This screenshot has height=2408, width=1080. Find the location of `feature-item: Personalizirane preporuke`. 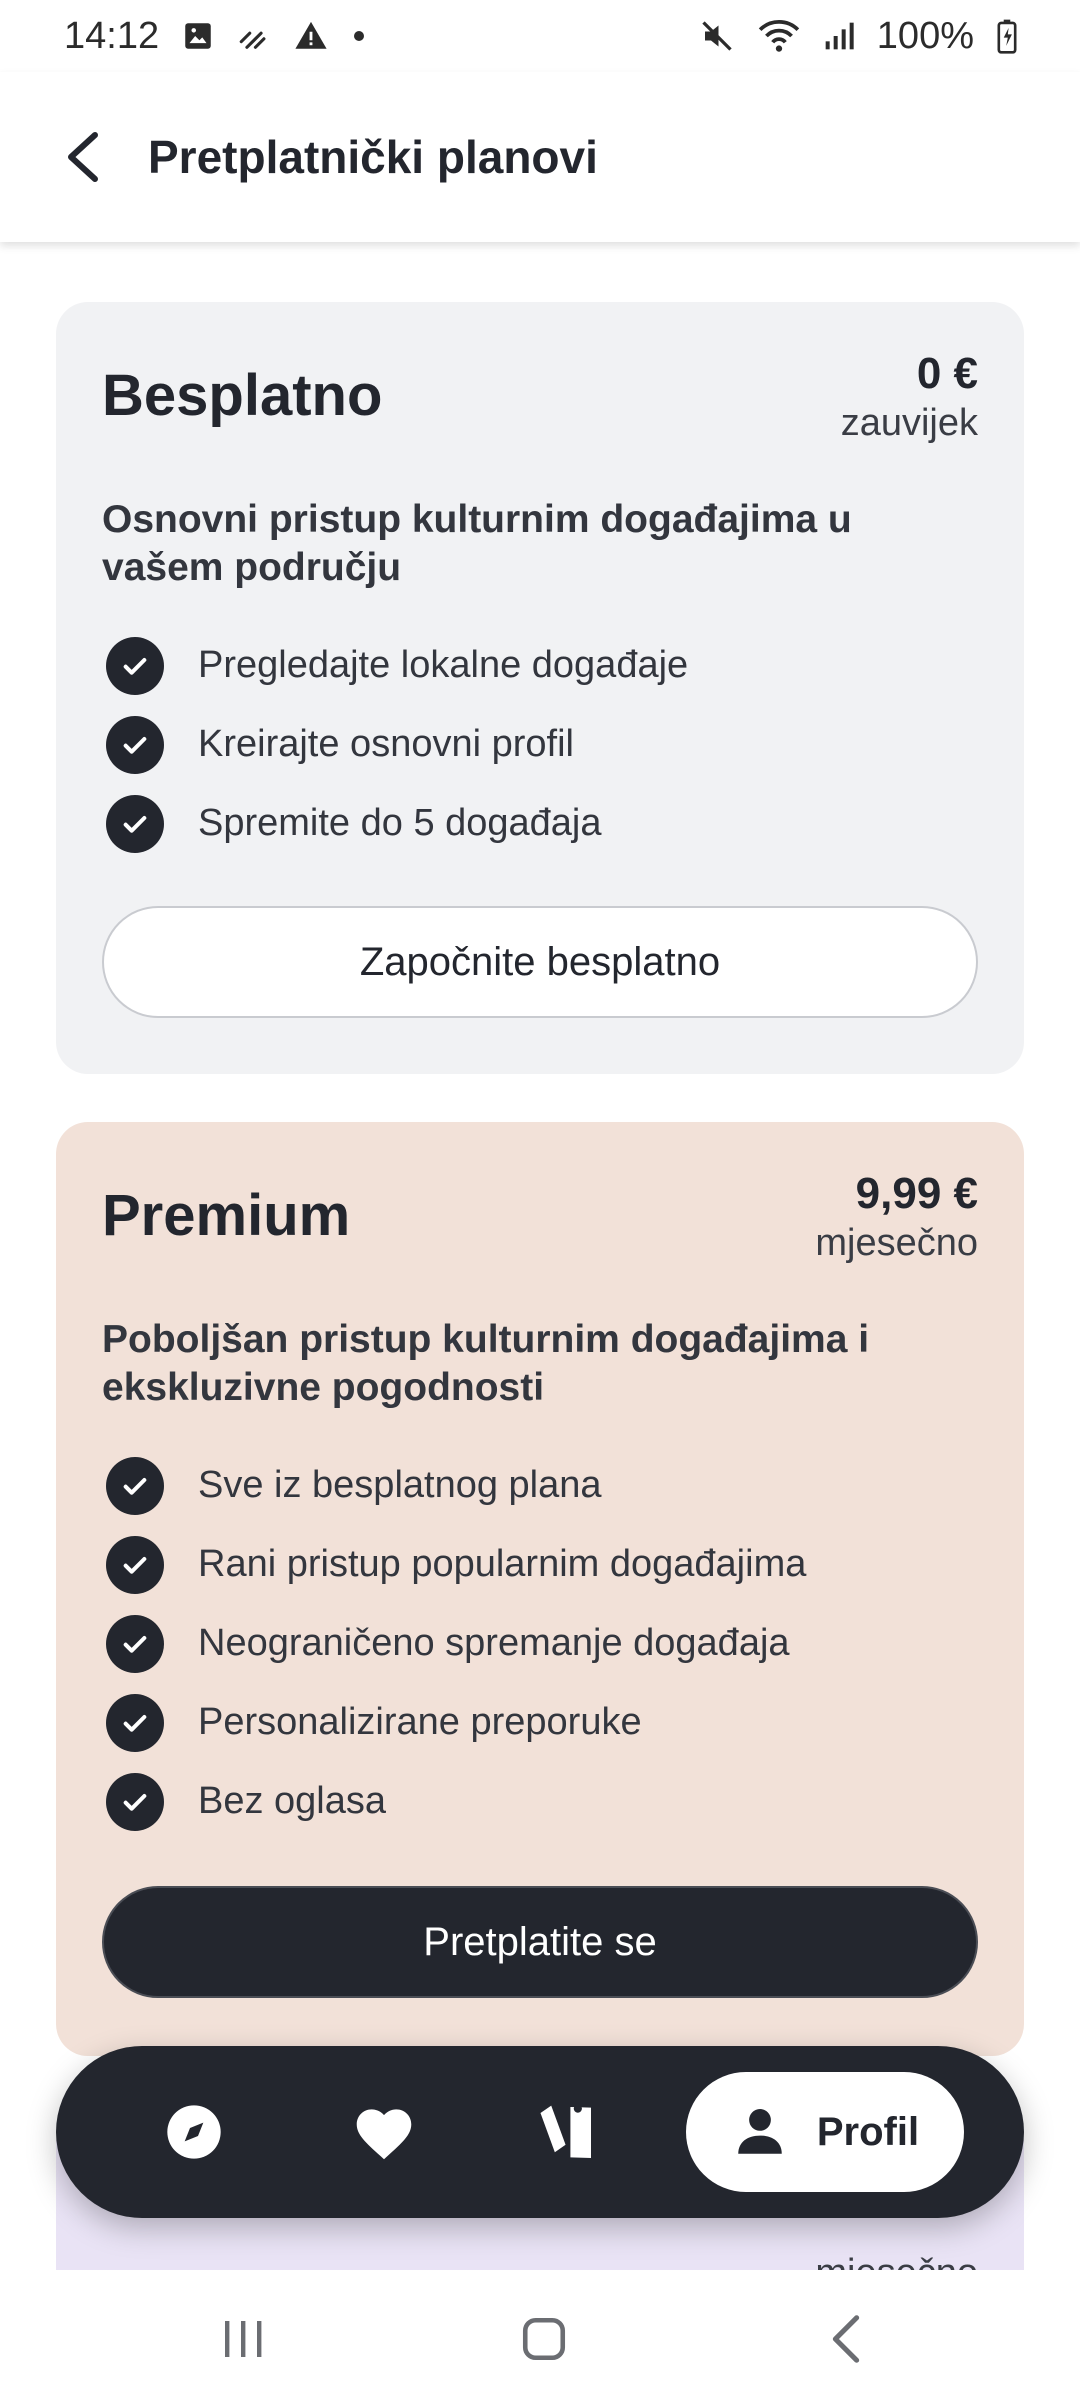

feature-item: Personalizirane preporuke is located at coordinates (540, 1722).